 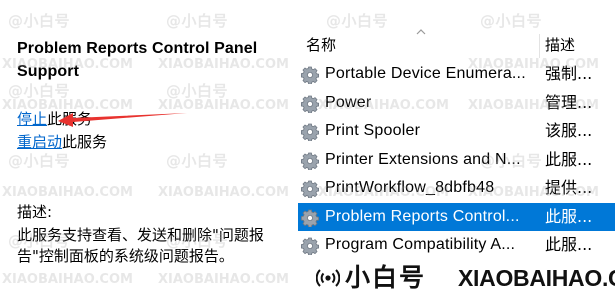 What do you see at coordinates (137, 60) in the screenshot?
I see `service-title: Problem Reports Control Panel Support` at bounding box center [137, 60].